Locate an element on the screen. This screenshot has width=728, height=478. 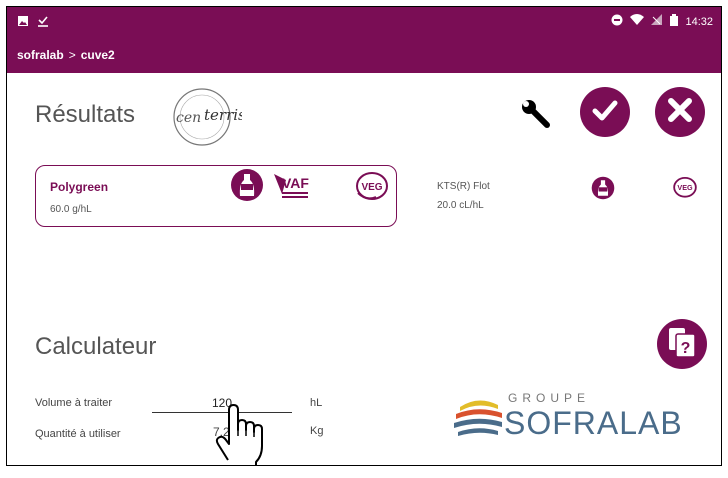
product-name: Polygreen is located at coordinates (79, 187).